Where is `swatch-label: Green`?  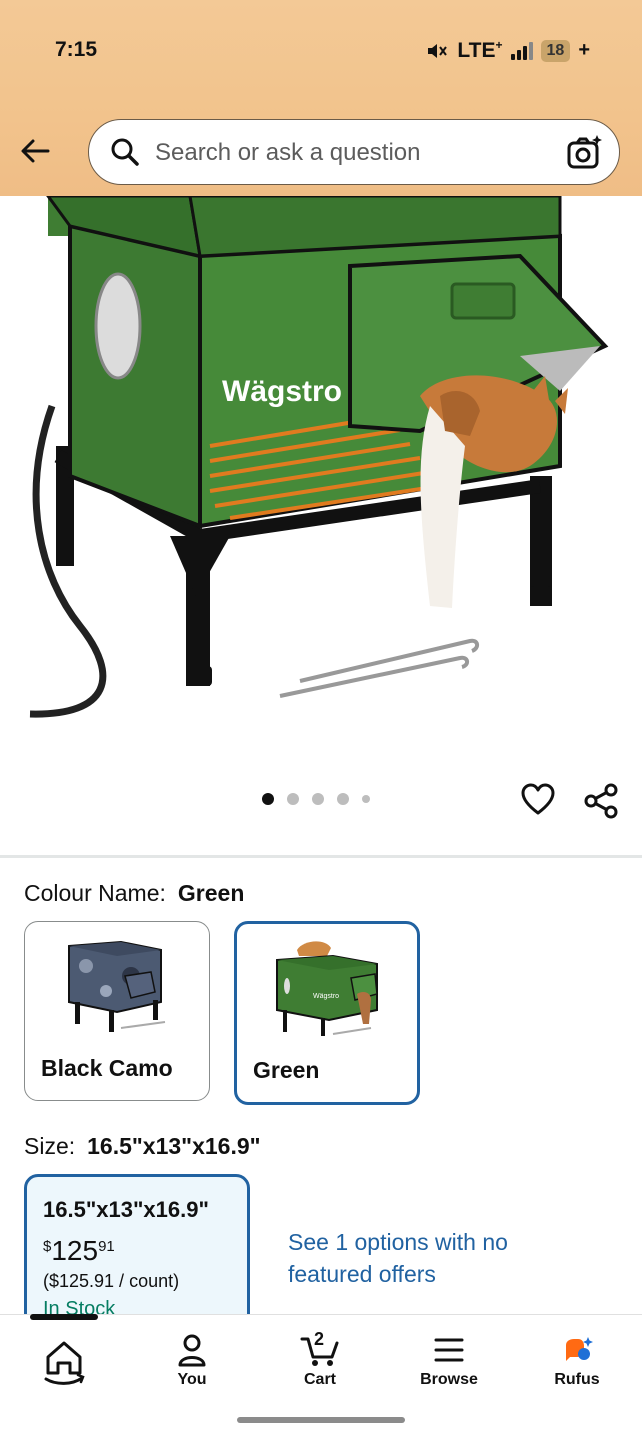
swatch-label: Green is located at coordinates (286, 1070).